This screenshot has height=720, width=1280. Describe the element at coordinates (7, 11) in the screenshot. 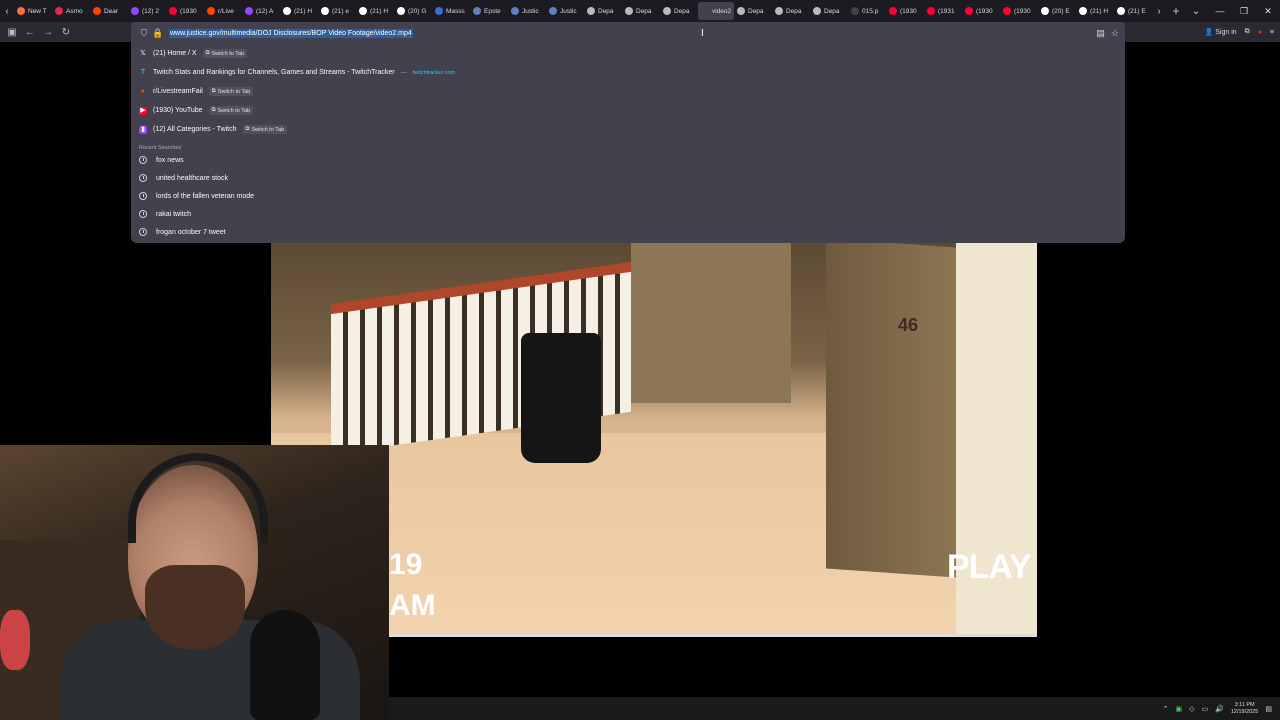

I see `tab-scroll-left-icon: ‹` at that location.